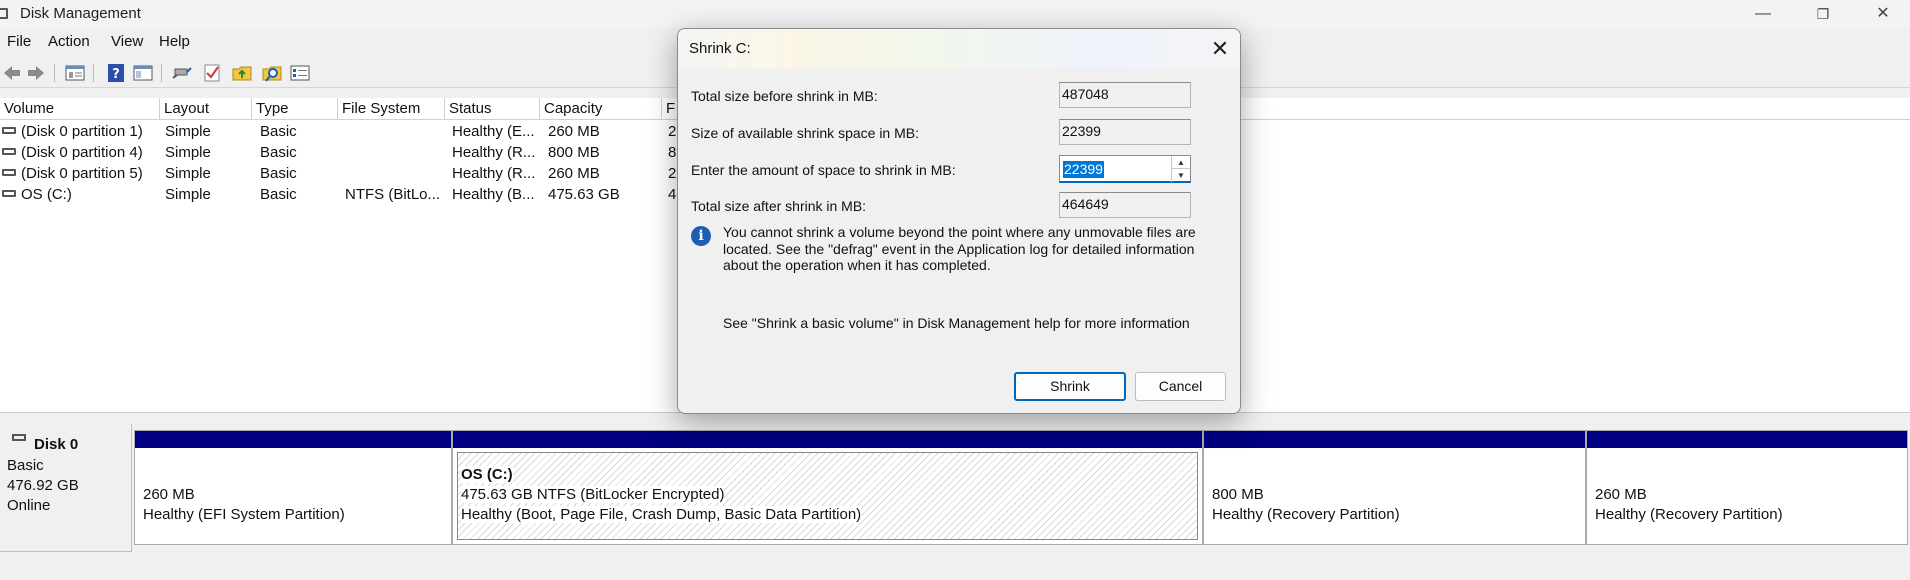  Describe the element at coordinates (143, 73) in the screenshot. I see `console-tree-icon` at that location.